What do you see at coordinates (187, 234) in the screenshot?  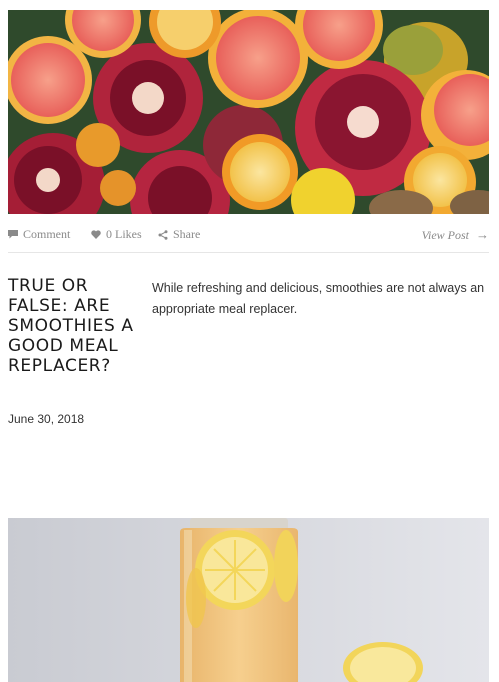 I see `share-label: Share` at bounding box center [187, 234].